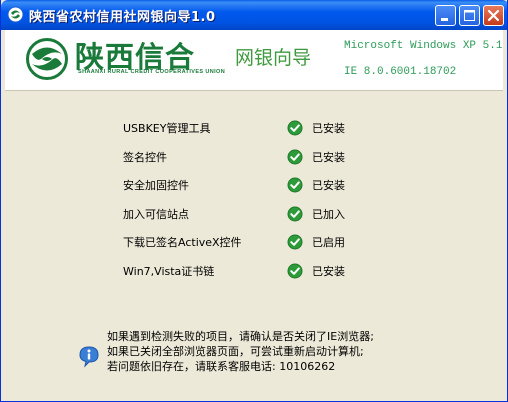 The width and height of the screenshot is (508, 402). What do you see at coordinates (145, 157) in the screenshot?
I see `check-label: 签名控件` at bounding box center [145, 157].